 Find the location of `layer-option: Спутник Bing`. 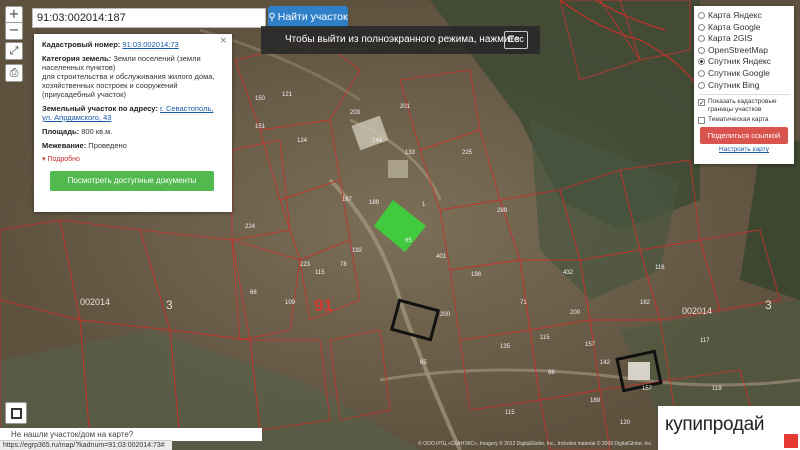

layer-option: Спутник Bing is located at coordinates (744, 86).